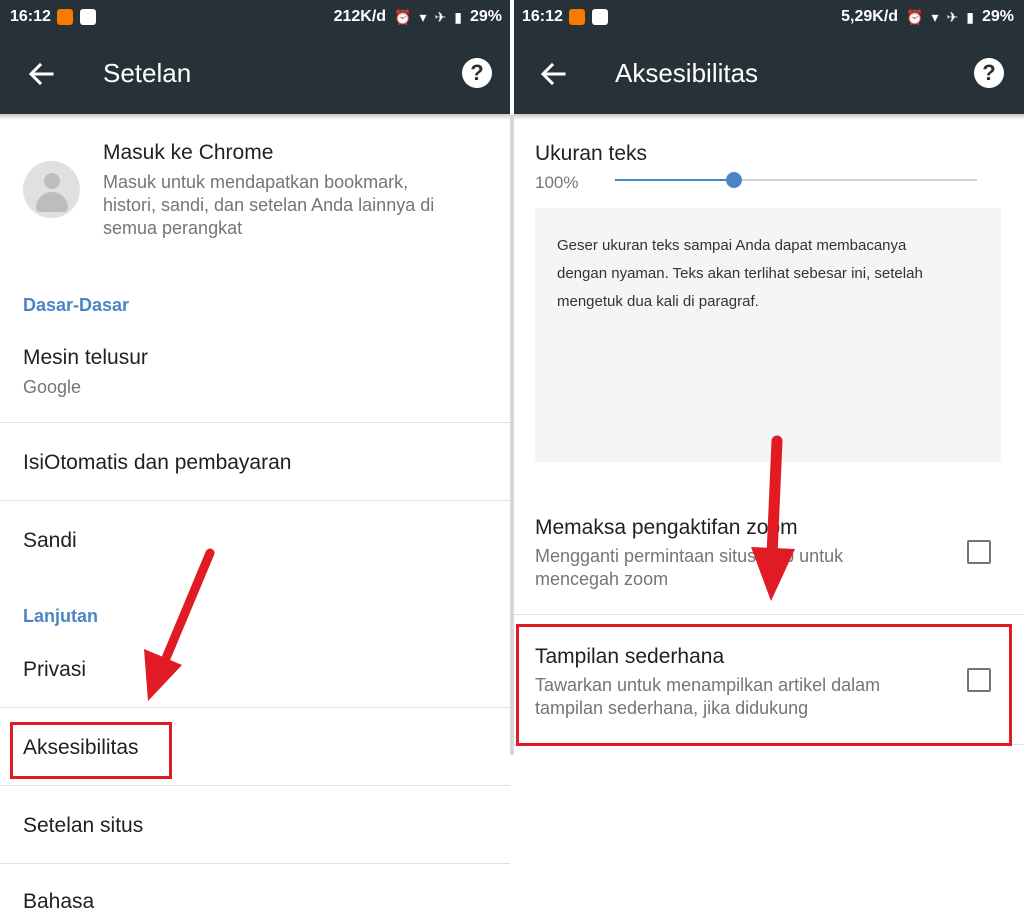 The width and height of the screenshot is (1024, 910). What do you see at coordinates (55, 669) in the screenshot?
I see `privacy-title: Privasi` at bounding box center [55, 669].